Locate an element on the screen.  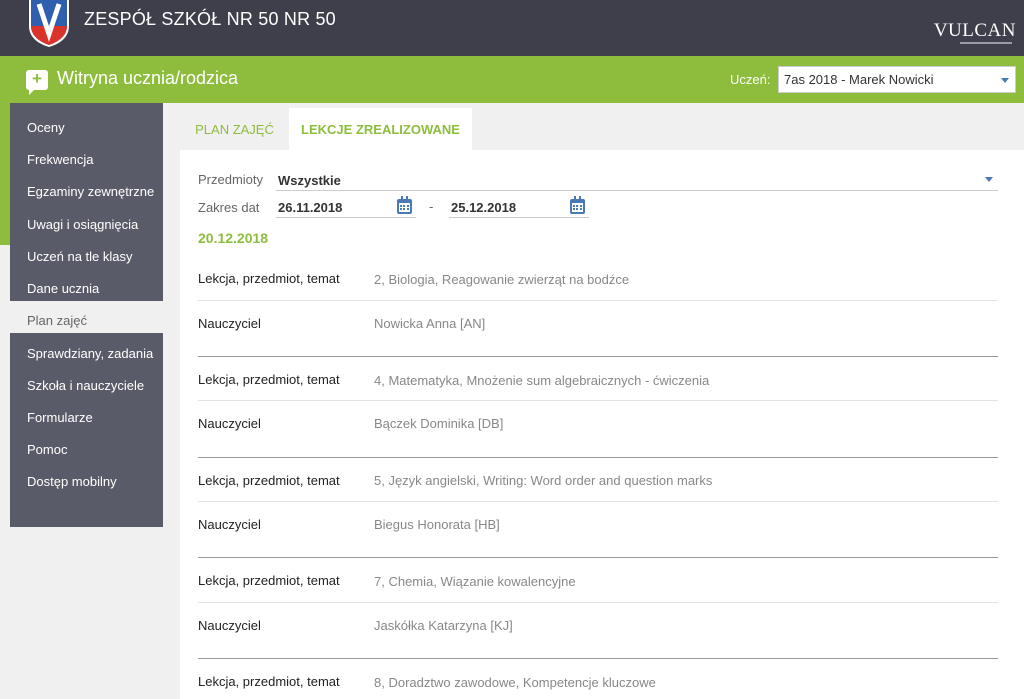
sidebar-item-uwagi: Uwagi i osiągnięcia is located at coordinates (86, 221).